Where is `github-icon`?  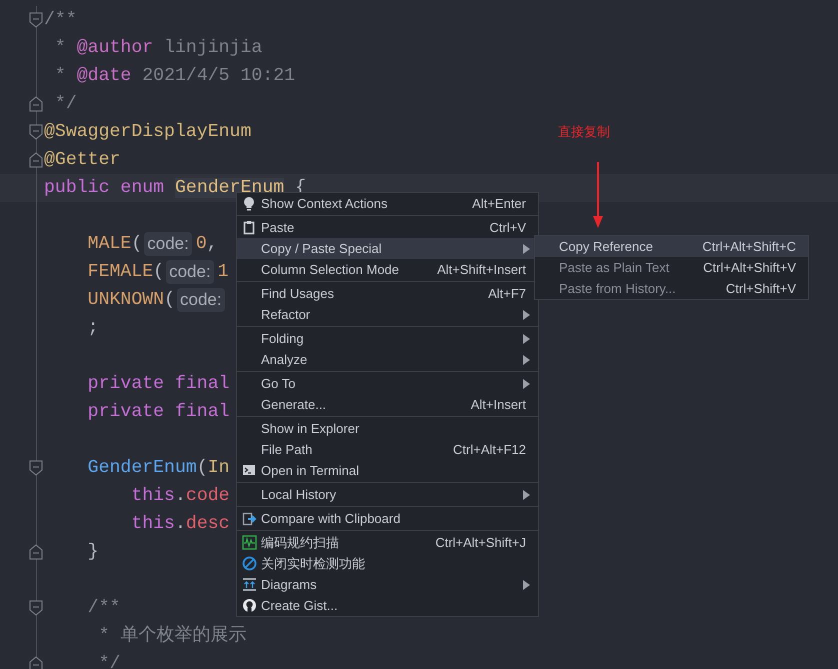 github-icon is located at coordinates (249, 605).